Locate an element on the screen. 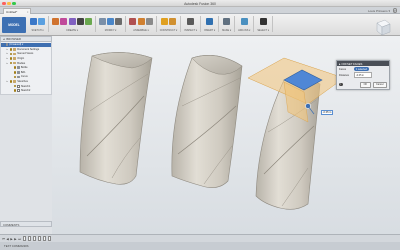 This screenshot has width=400, height=250. browser-item-label: Bd1 is located at coordinates (23, 72).